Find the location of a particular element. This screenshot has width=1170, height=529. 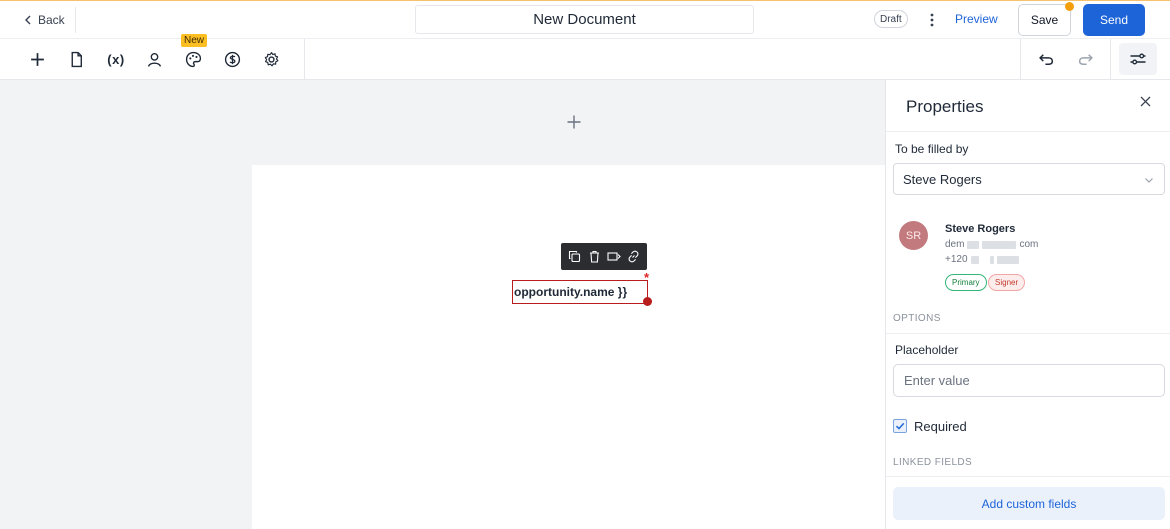

required-checkbox is located at coordinates (900, 426).